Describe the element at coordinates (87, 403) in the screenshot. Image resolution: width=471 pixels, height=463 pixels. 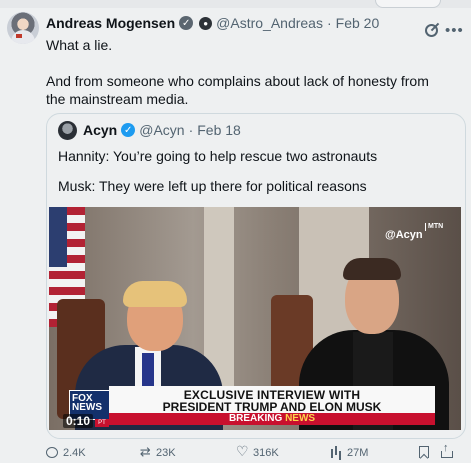
I see `fox-news-logo-text: FOX NEWS` at that location.